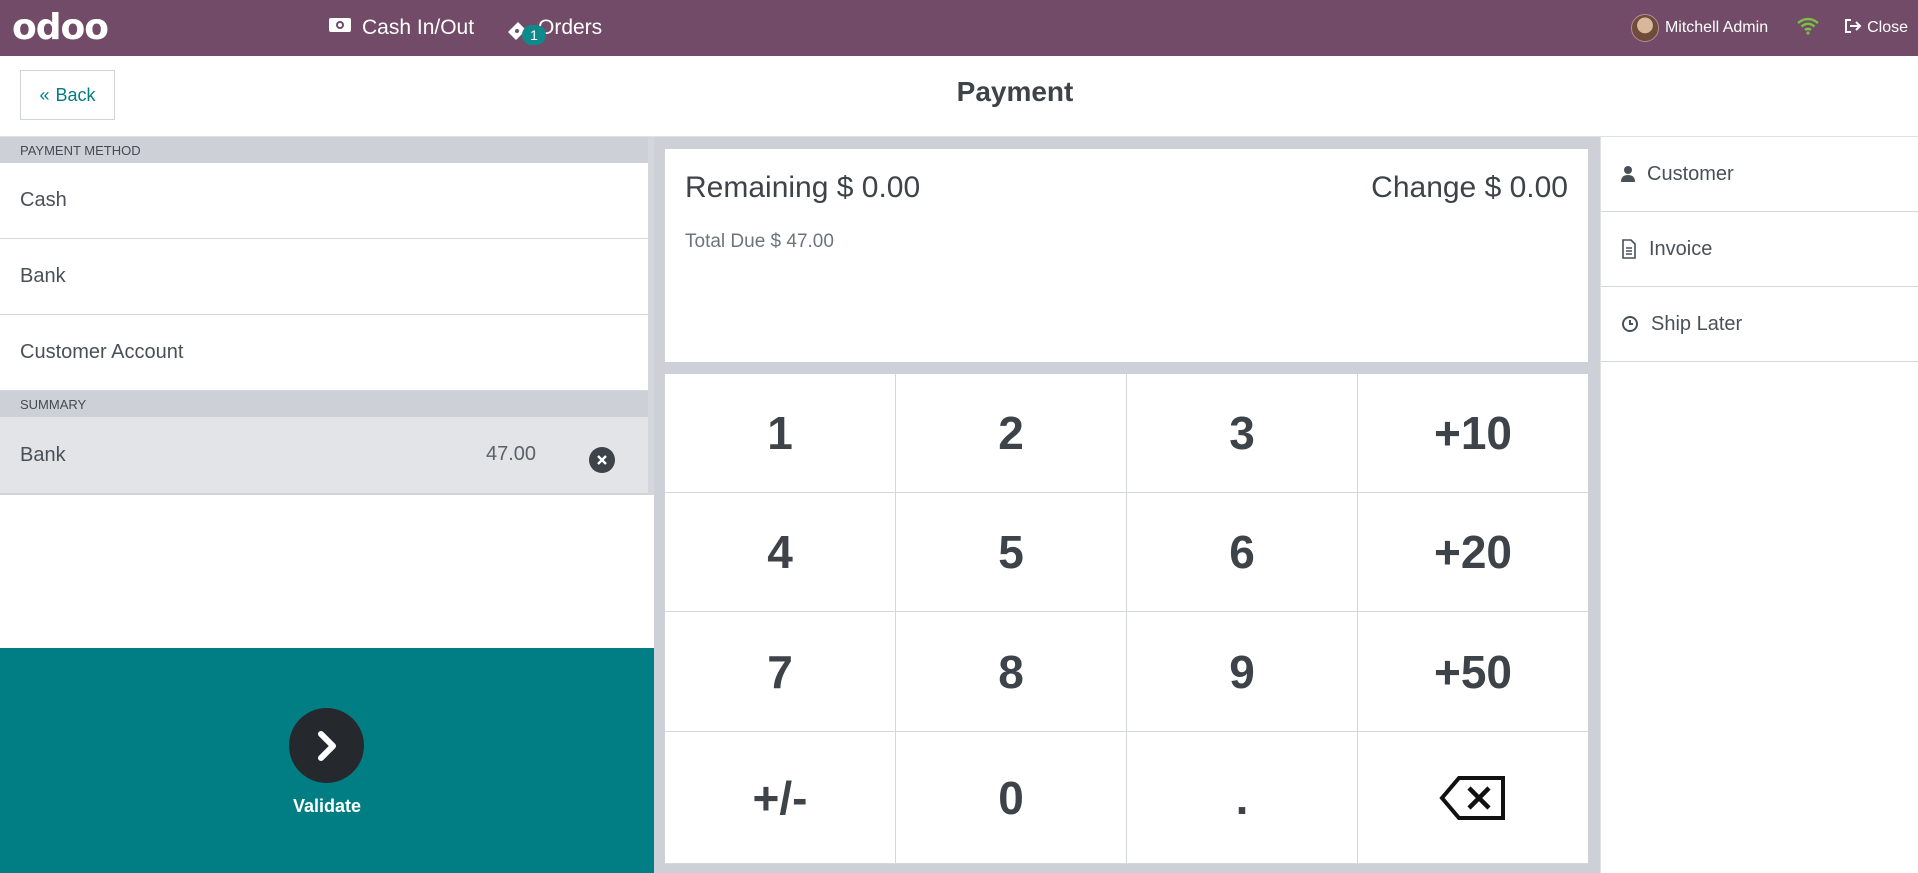  I want to click on cash-in-out-button: Cash In/Out, so click(401, 28).